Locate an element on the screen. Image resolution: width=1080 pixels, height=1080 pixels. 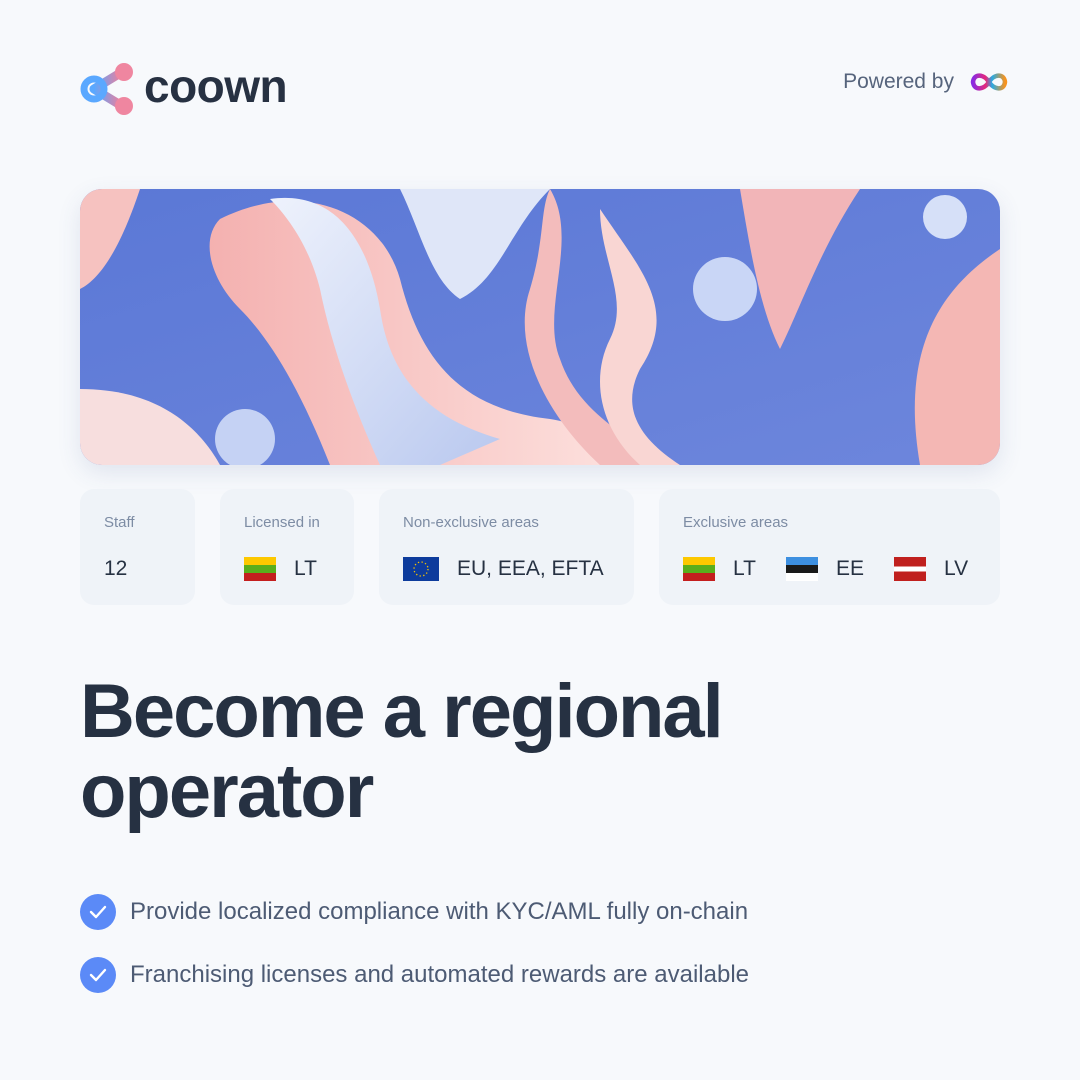
stat-label: Licensed in is located at coordinates (282, 522).